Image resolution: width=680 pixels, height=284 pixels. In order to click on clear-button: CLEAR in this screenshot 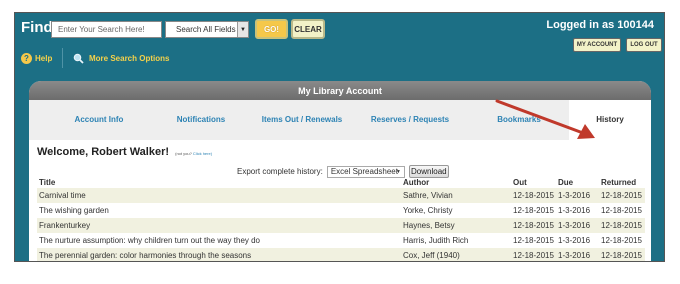, I will do `click(308, 29)`.